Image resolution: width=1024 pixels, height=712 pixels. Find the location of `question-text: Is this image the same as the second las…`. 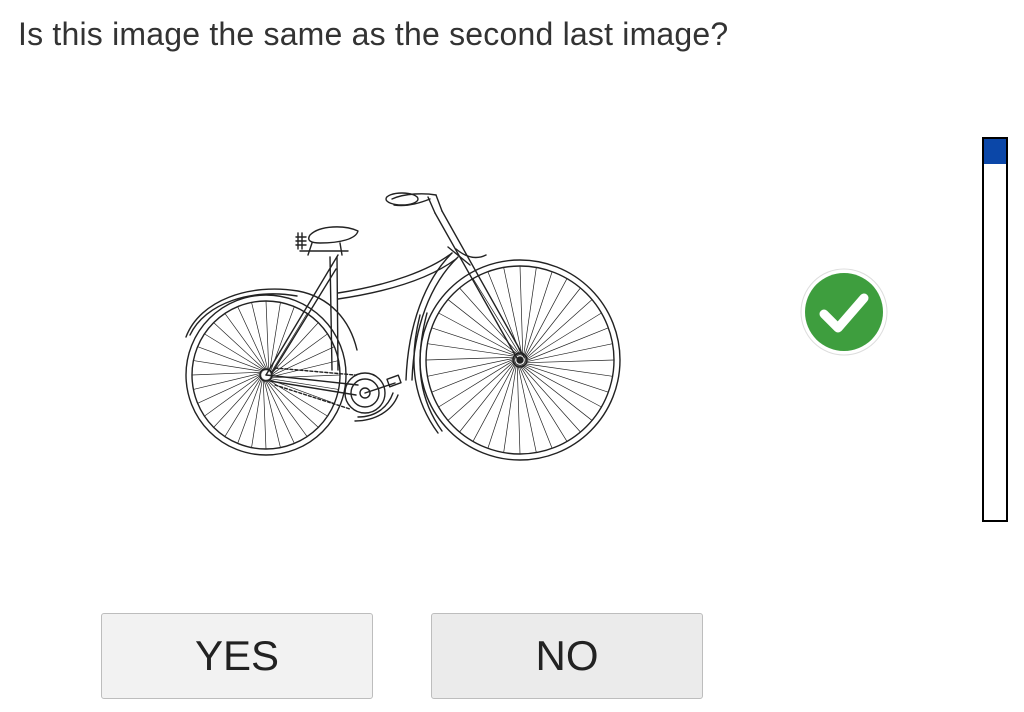

question-text: Is this image the same as the second las… is located at coordinates (373, 34).